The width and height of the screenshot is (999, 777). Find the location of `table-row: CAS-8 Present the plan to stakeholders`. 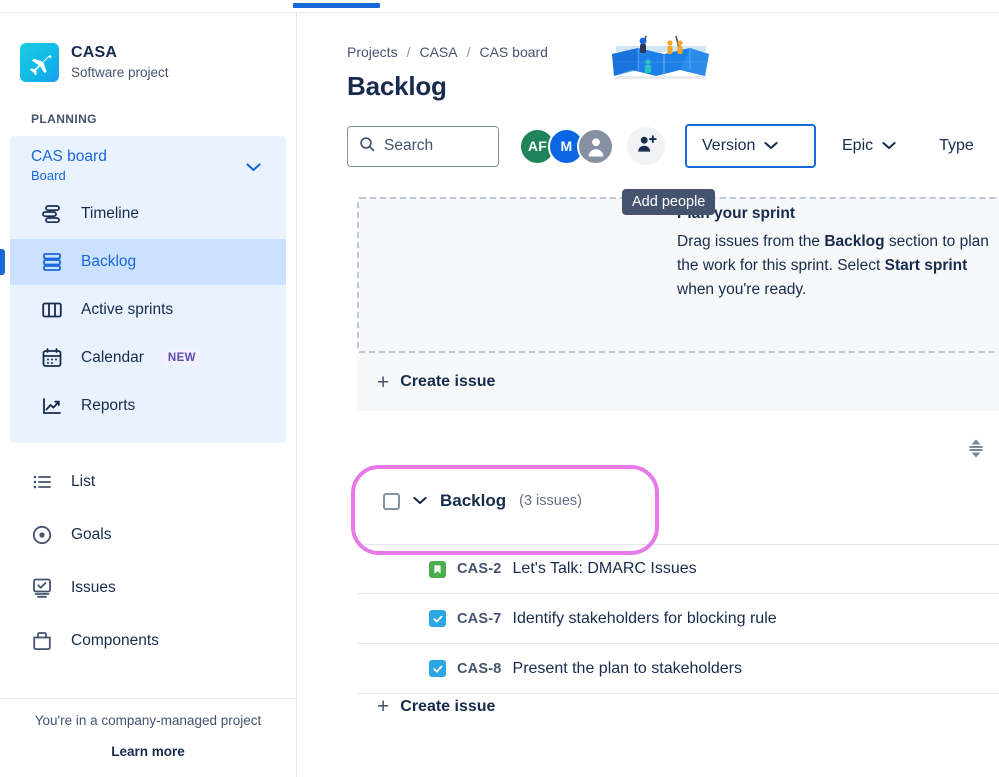

table-row: CAS-8 Present the plan to stakeholders is located at coordinates (678, 669).